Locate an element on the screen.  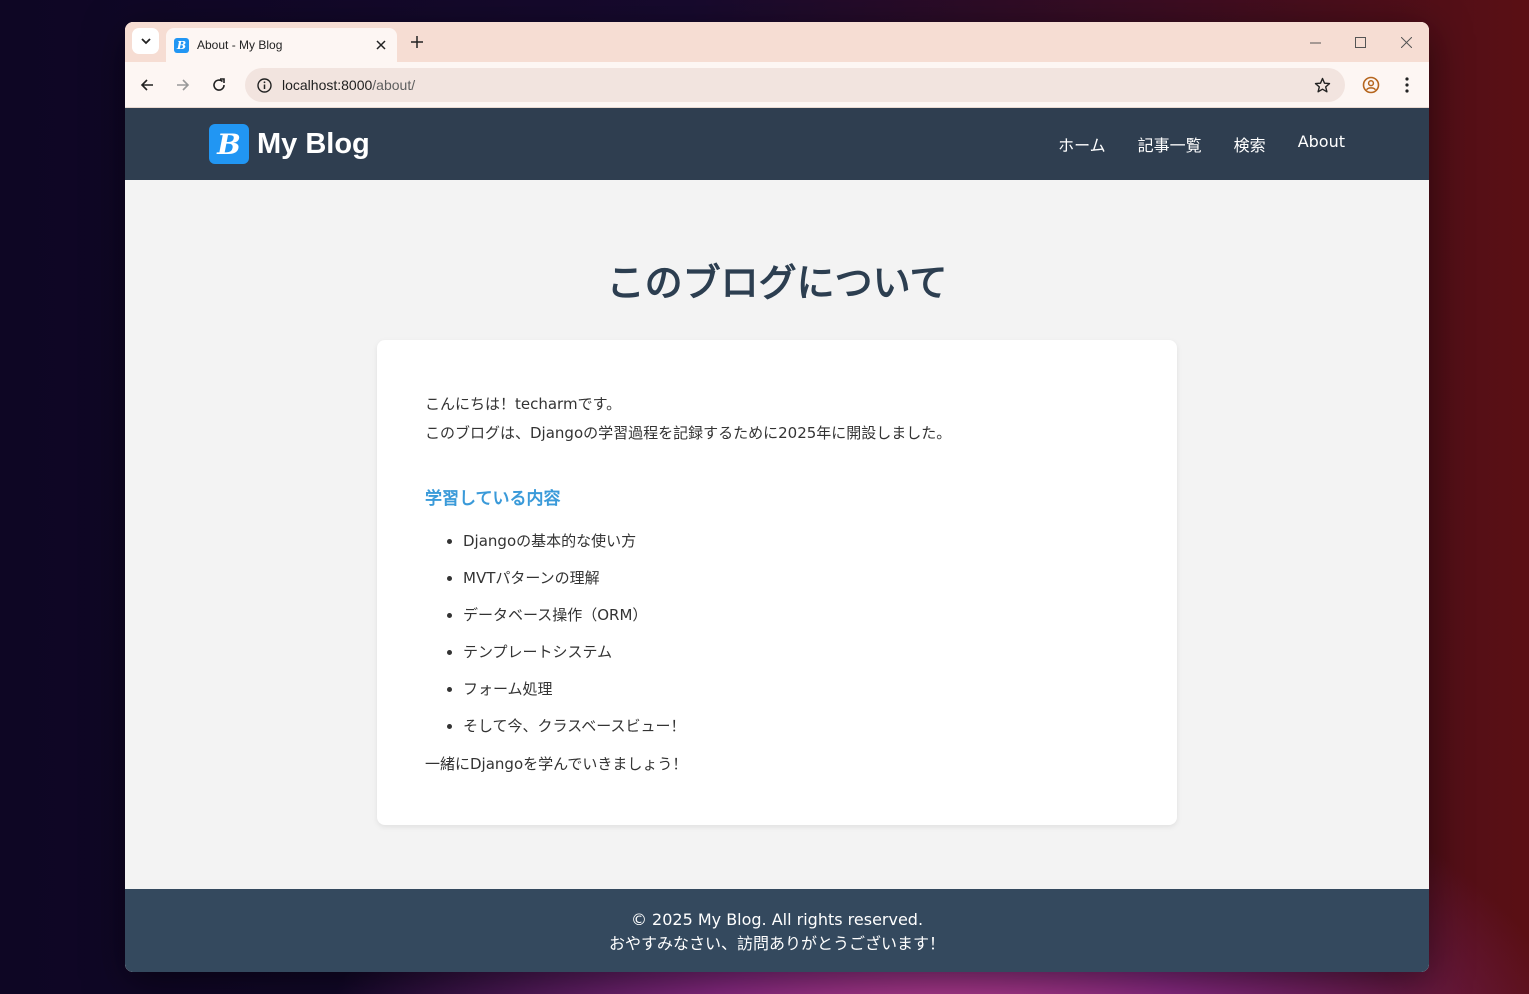
maximize-icon is located at coordinates (1360, 42).